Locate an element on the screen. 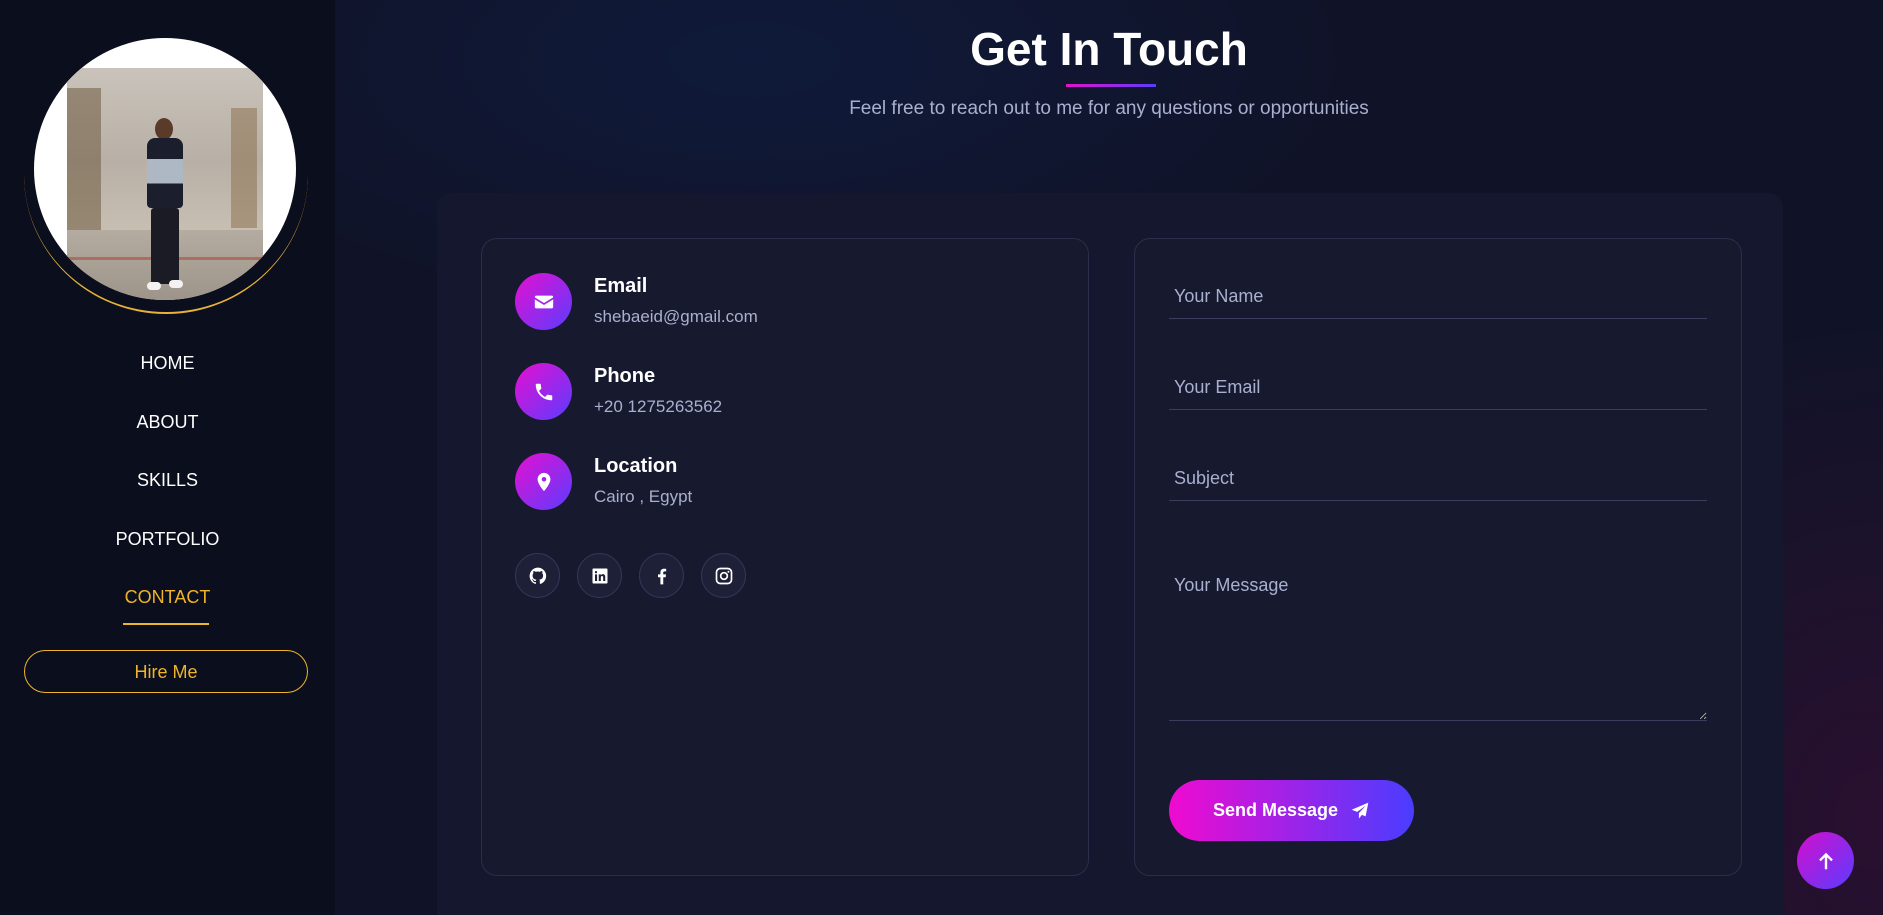  send-message-button: Send Message is located at coordinates (1291, 810).